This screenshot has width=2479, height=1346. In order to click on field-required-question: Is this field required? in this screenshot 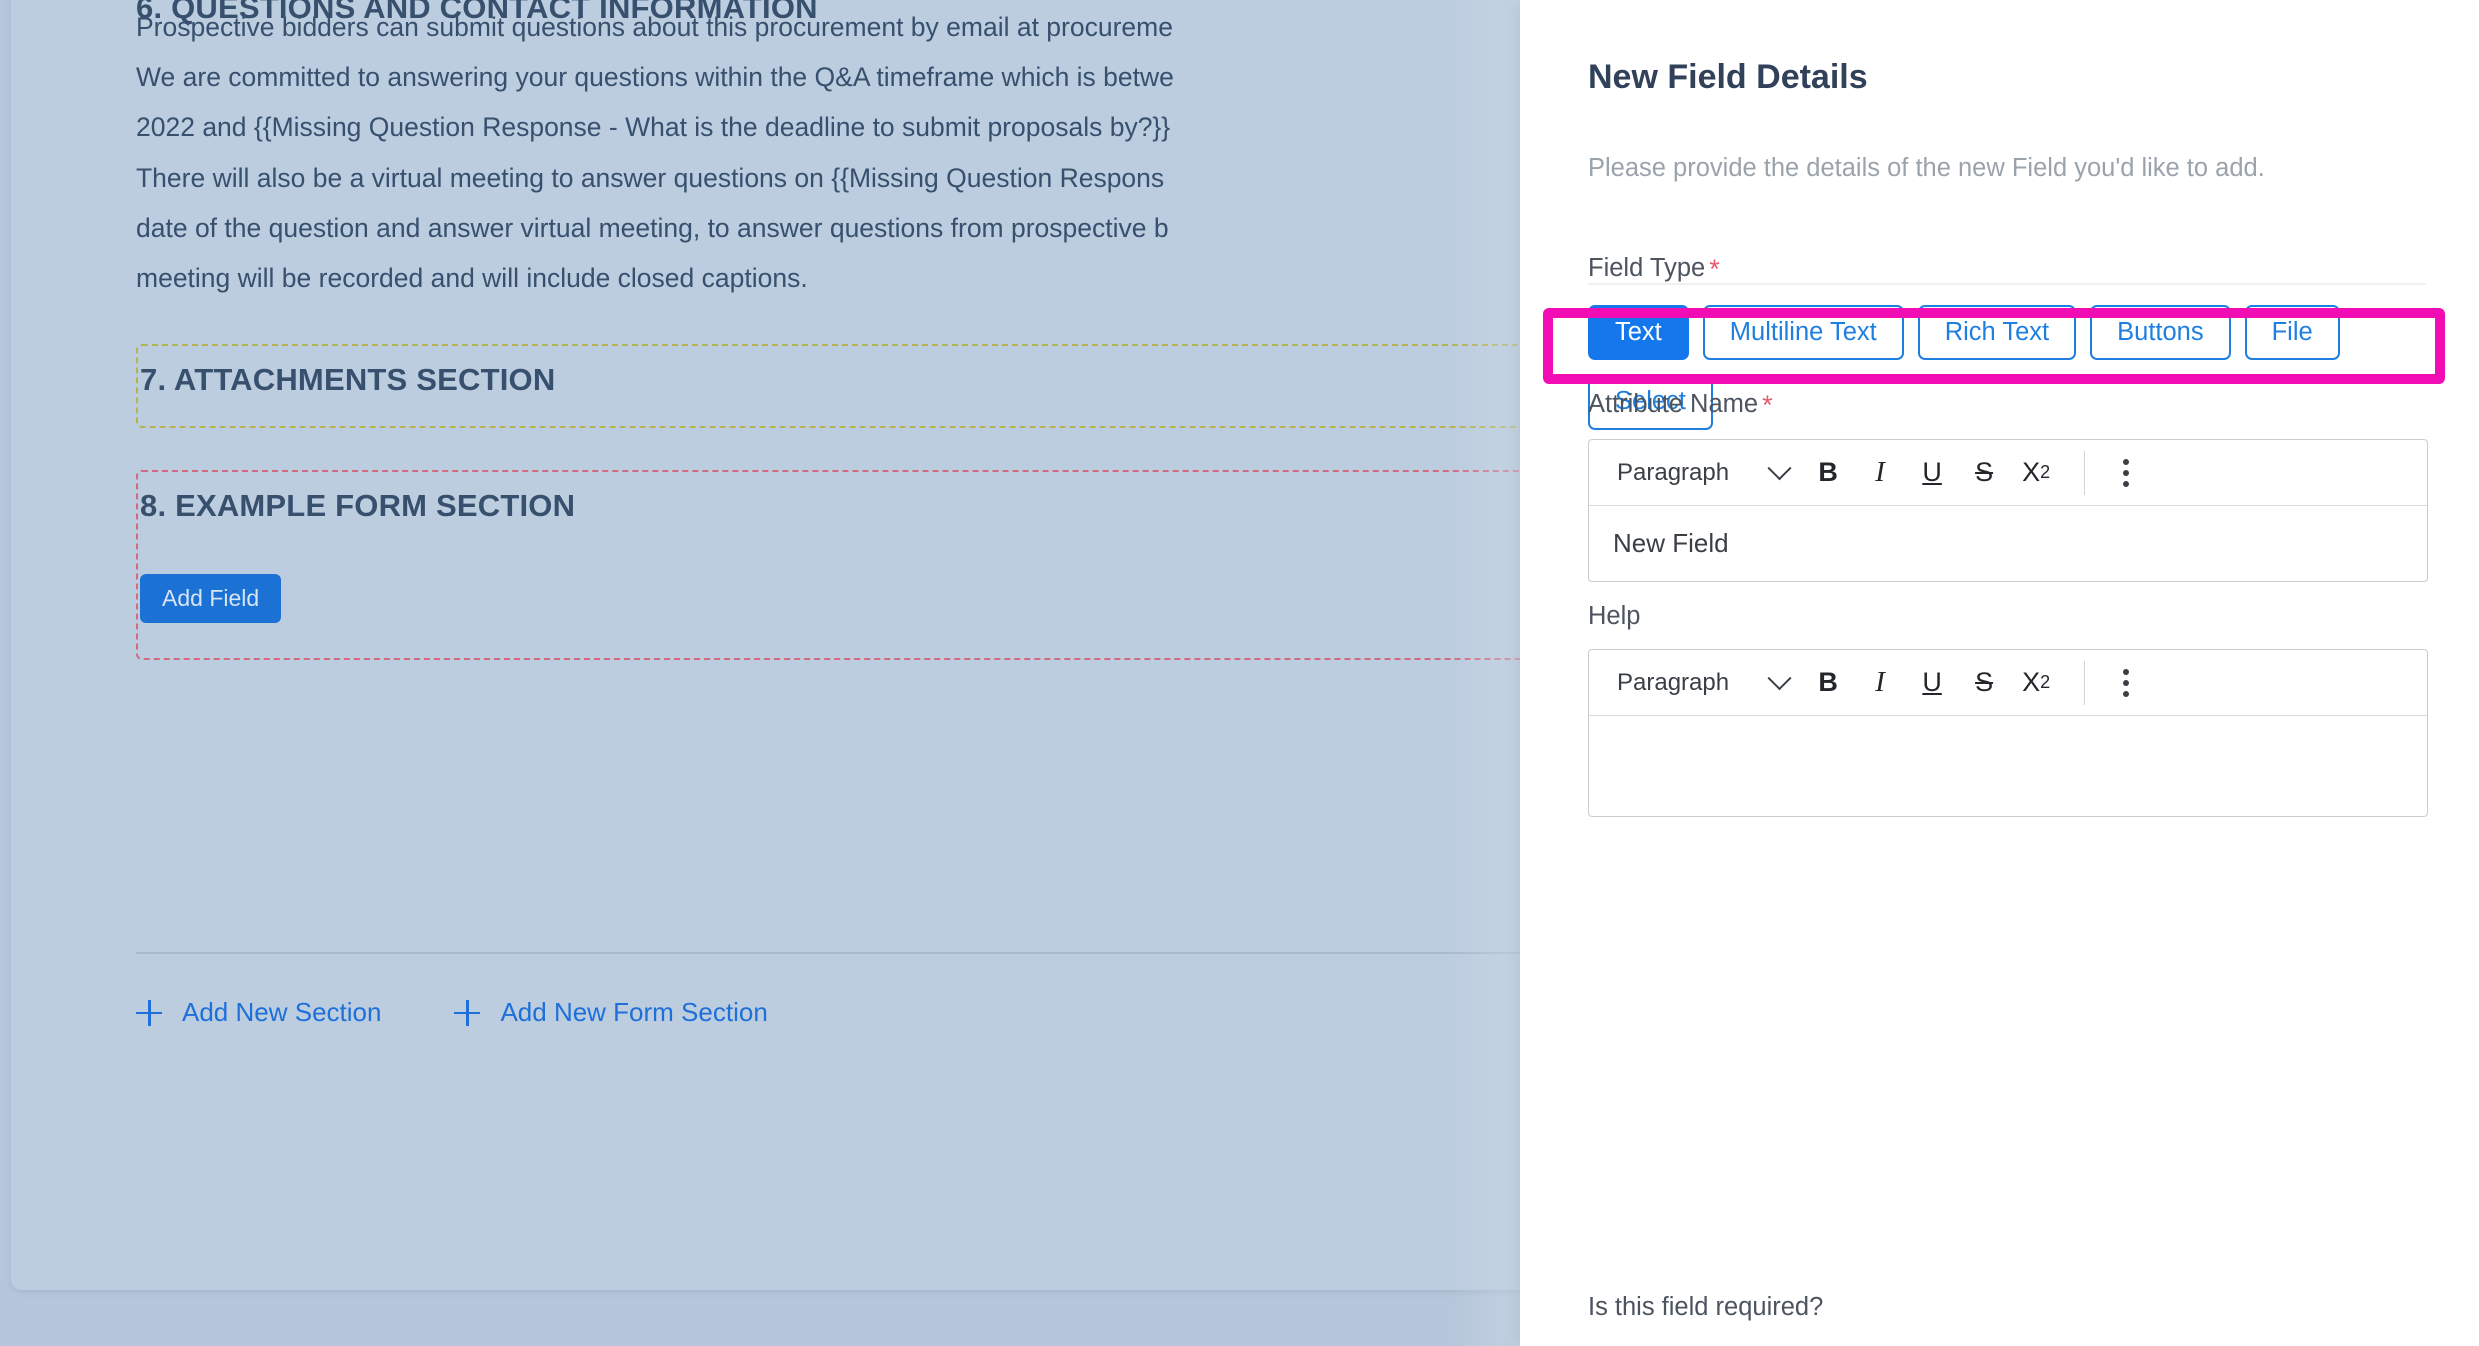, I will do `click(1706, 1307)`.